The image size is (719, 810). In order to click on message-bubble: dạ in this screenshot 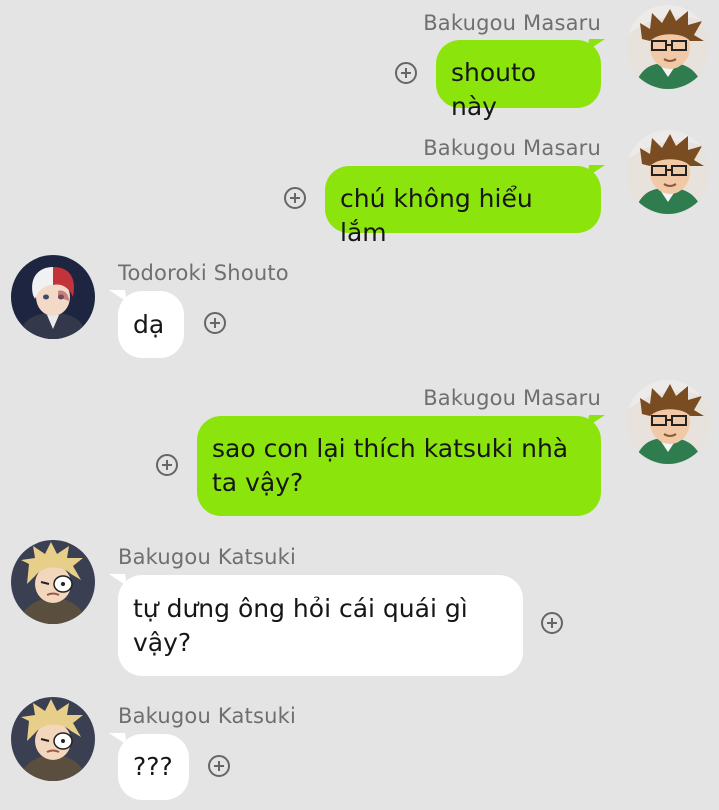, I will do `click(151, 324)`.